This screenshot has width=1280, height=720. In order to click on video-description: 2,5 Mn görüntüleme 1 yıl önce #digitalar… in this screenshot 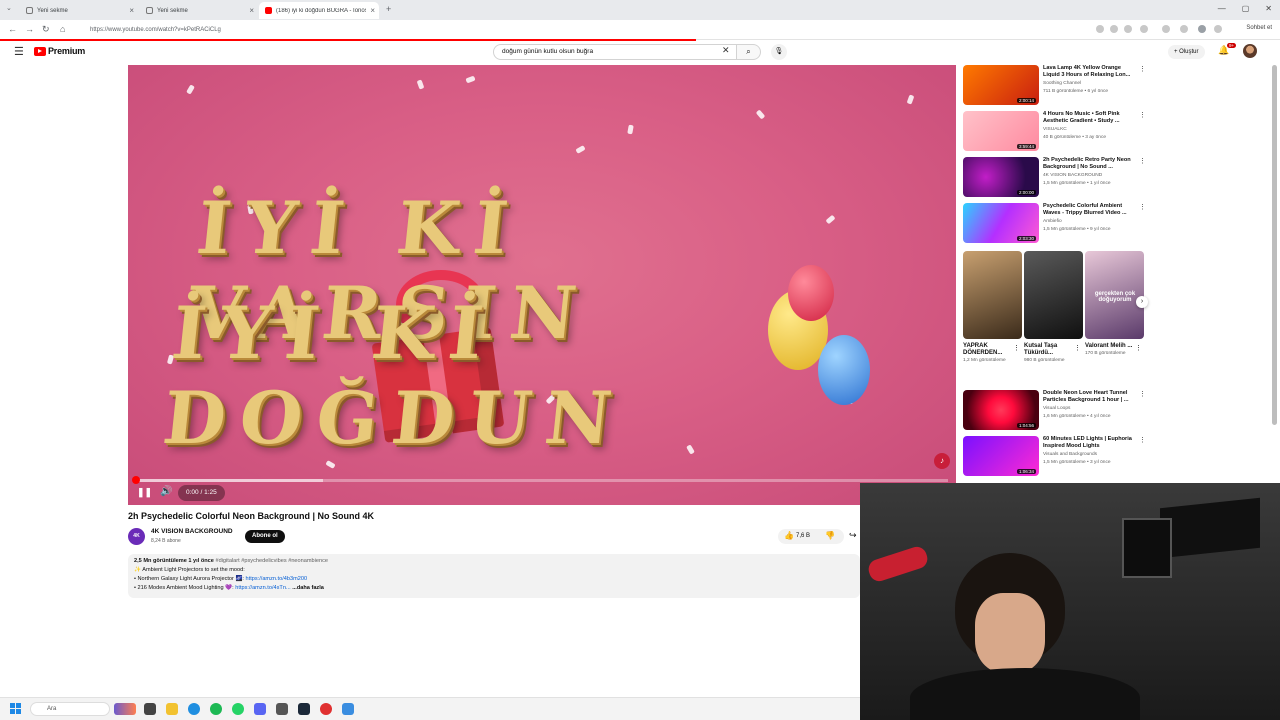, I will do `click(494, 576)`.